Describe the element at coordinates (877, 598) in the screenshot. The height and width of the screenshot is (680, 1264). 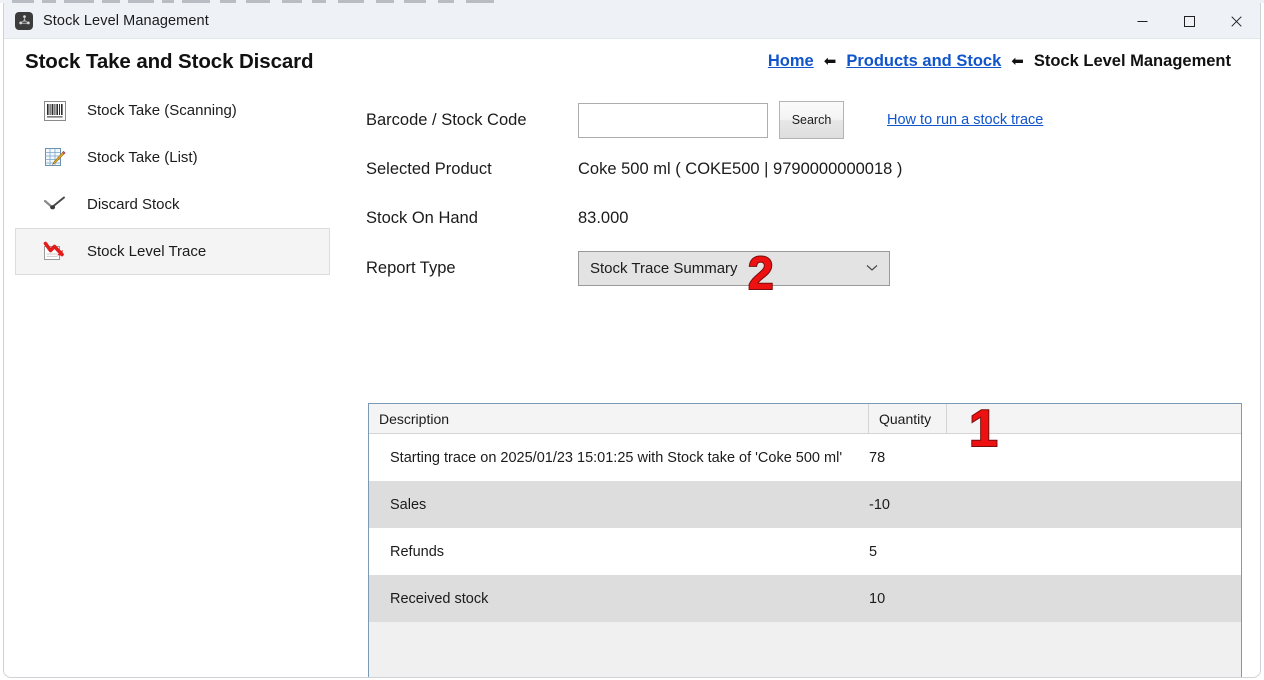
I see `cell-quantity: 10` at that location.